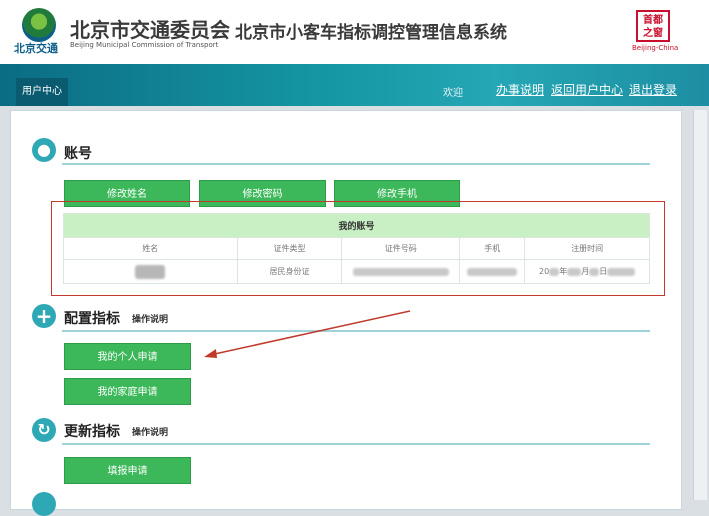 Image resolution: width=709 pixels, height=516 pixels. What do you see at coordinates (92, 319) in the screenshot?
I see `section-title-quota: 配置指标` at bounding box center [92, 319].